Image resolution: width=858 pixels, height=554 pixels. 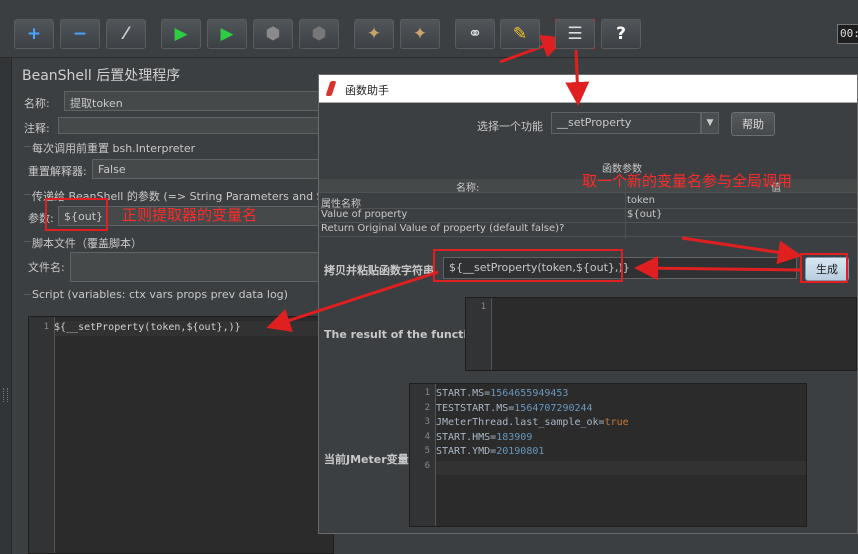 I want to click on reset-search-button: ✎, so click(x=520, y=34).